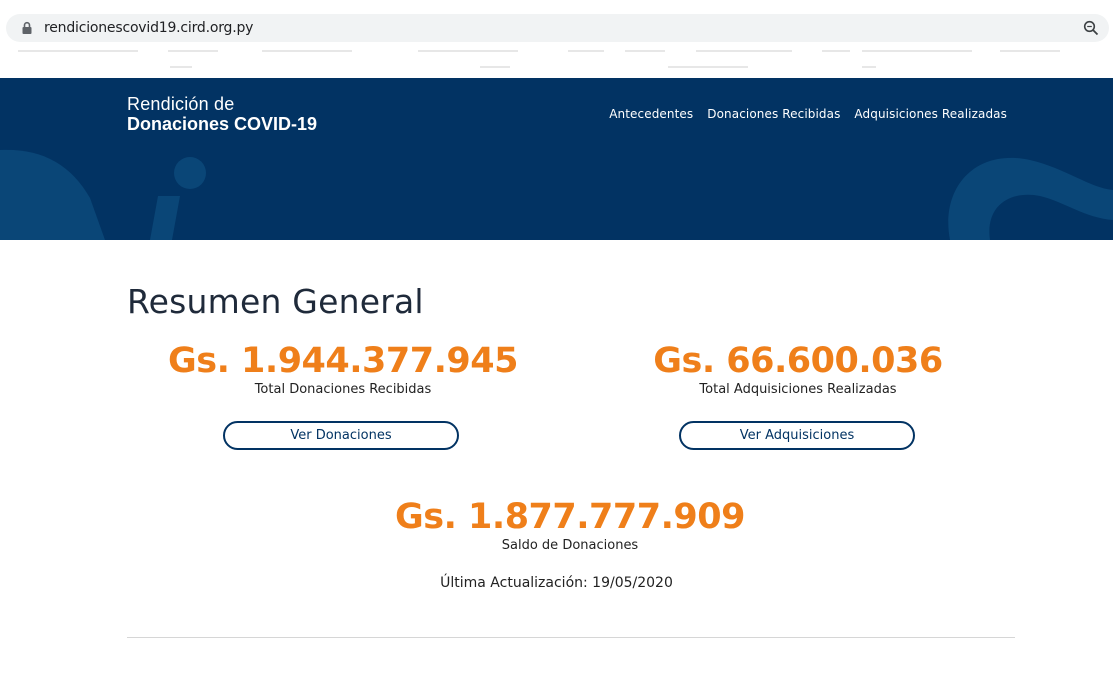 Image resolution: width=1113 pixels, height=689 pixels. What do you see at coordinates (343, 389) in the screenshot?
I see `donations-total-caption: Total Donaciones Recibidas` at bounding box center [343, 389].